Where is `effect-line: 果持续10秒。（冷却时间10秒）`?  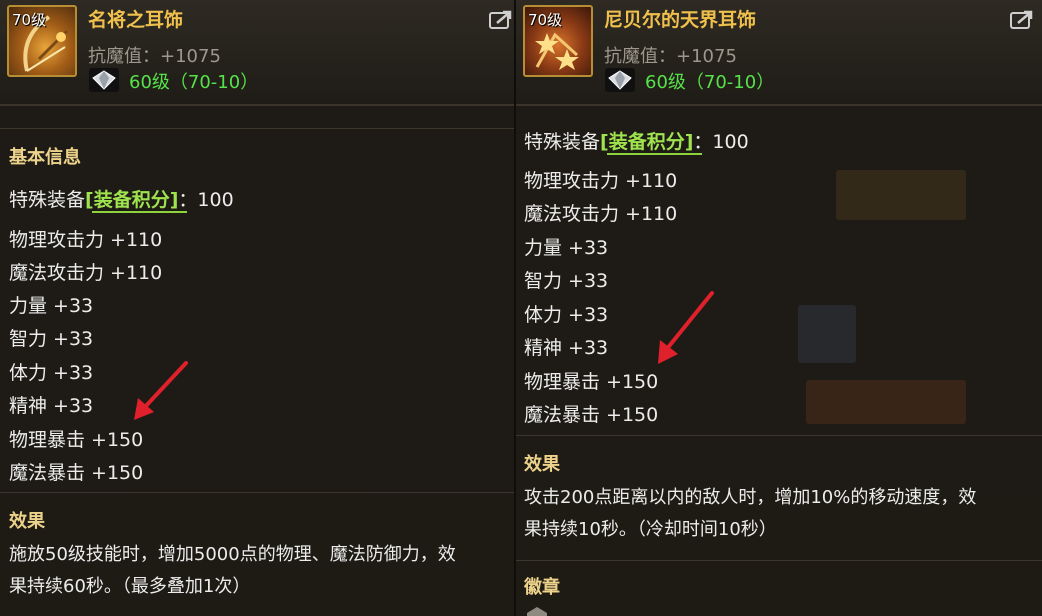 effect-line: 果持续10秒。（冷却时间10秒） is located at coordinates (650, 529).